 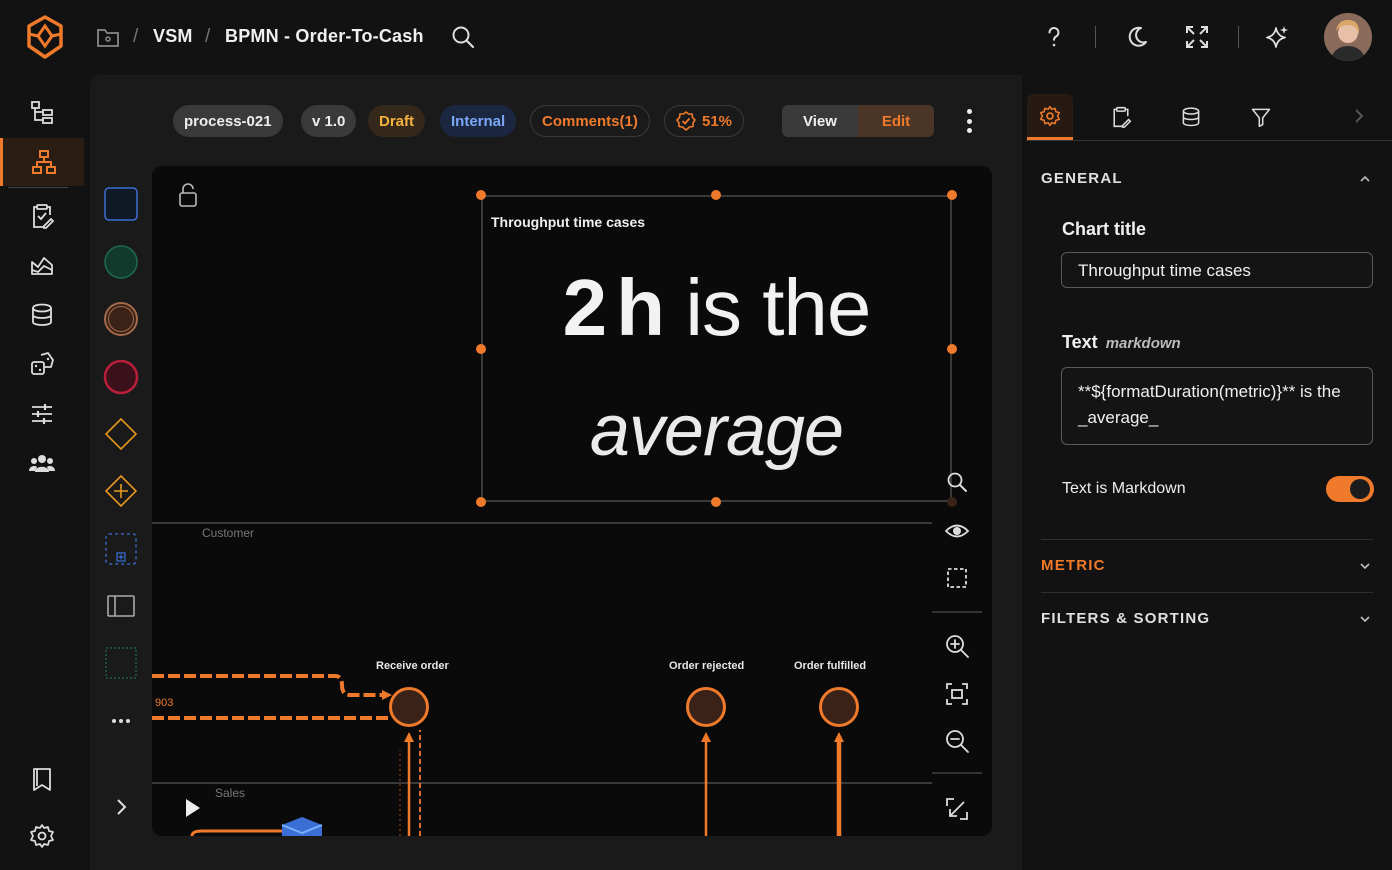 I want to click on folder-icon, so click(x=108, y=37).